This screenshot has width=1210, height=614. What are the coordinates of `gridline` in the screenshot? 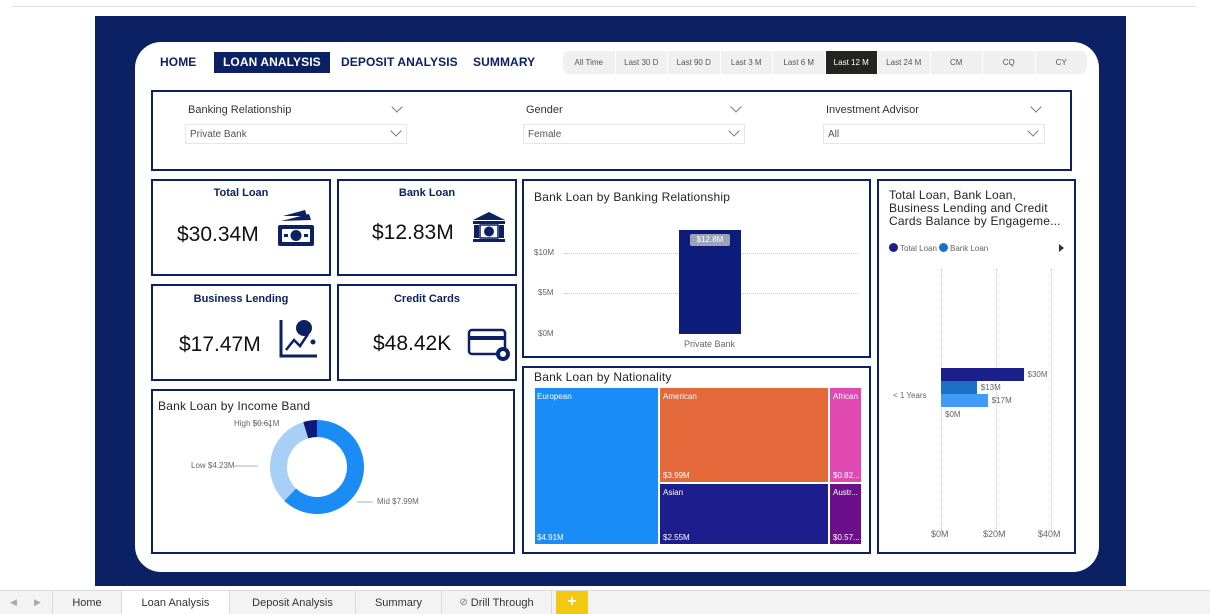 It's located at (1051, 400).